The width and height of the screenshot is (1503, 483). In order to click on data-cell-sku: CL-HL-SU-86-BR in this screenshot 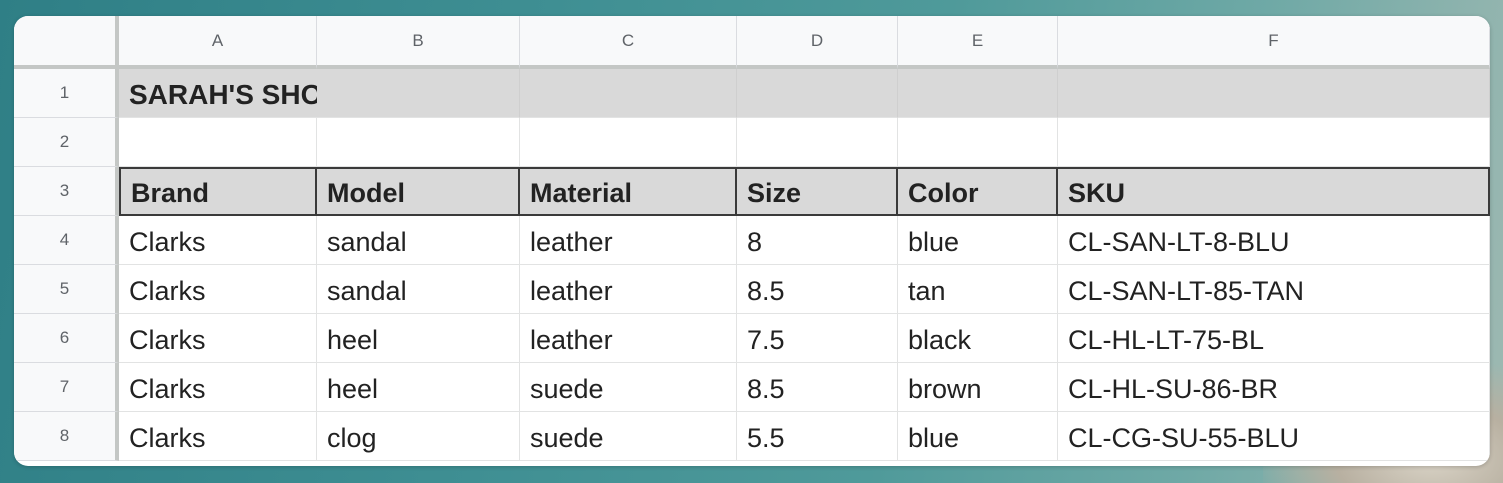, I will do `click(1274, 387)`.